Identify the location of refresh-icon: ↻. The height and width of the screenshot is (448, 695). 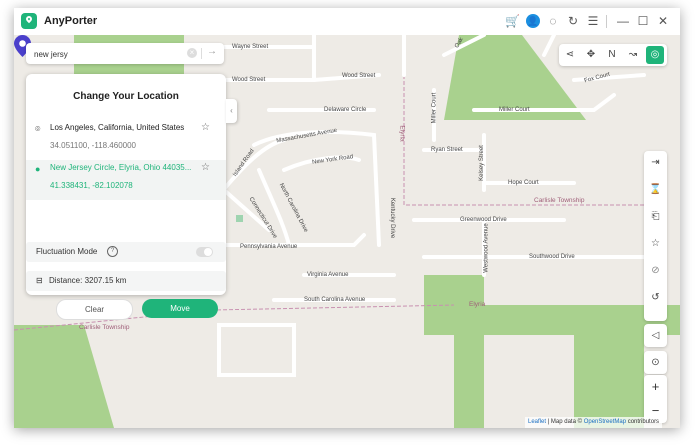
(573, 21).